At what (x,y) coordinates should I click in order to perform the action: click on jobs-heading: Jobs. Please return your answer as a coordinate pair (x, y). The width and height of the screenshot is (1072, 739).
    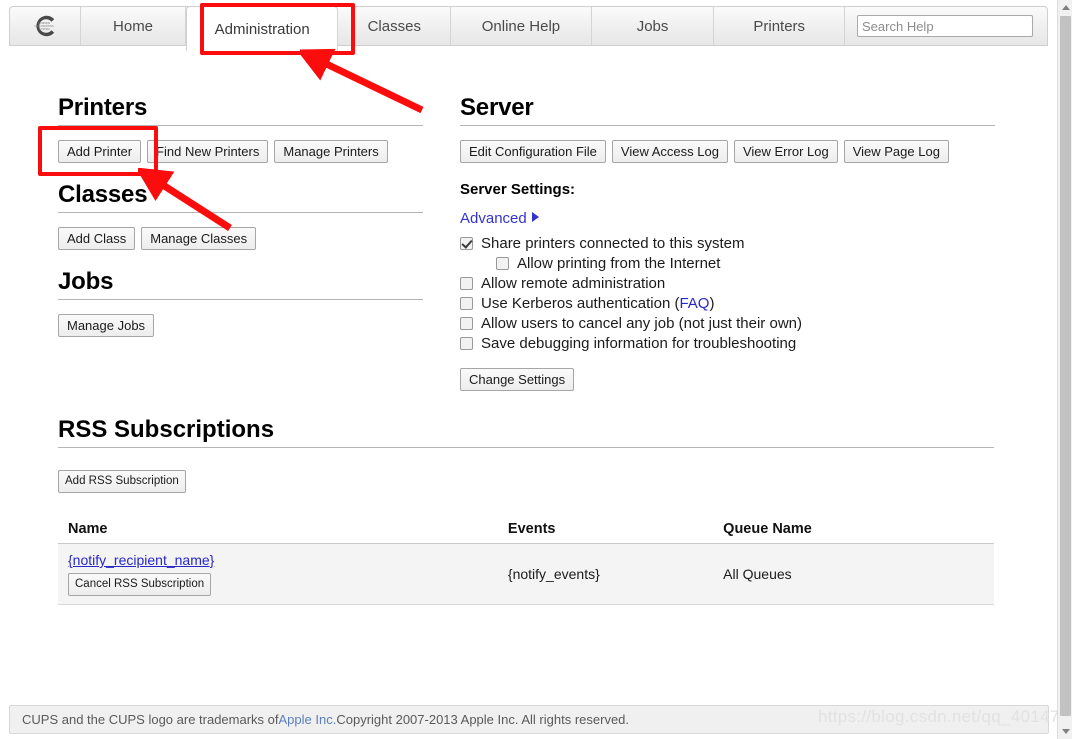
    Looking at the image, I should click on (86, 281).